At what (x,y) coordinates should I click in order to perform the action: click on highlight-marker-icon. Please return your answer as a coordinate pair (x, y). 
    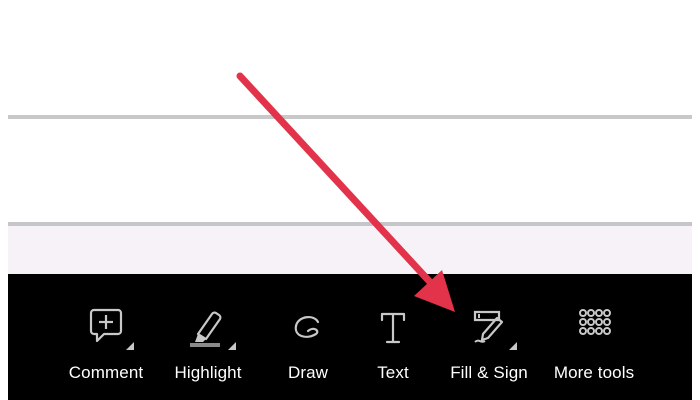
    Looking at the image, I should click on (208, 329).